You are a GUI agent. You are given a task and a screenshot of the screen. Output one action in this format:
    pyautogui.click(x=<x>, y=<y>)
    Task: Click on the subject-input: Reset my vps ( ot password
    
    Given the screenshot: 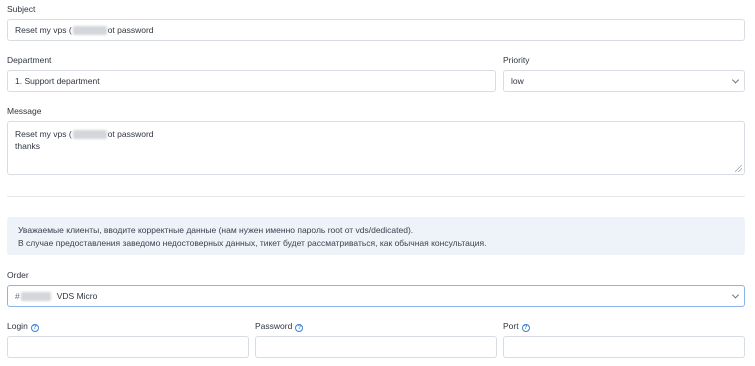 What is the action you would take?
    pyautogui.click(x=376, y=30)
    